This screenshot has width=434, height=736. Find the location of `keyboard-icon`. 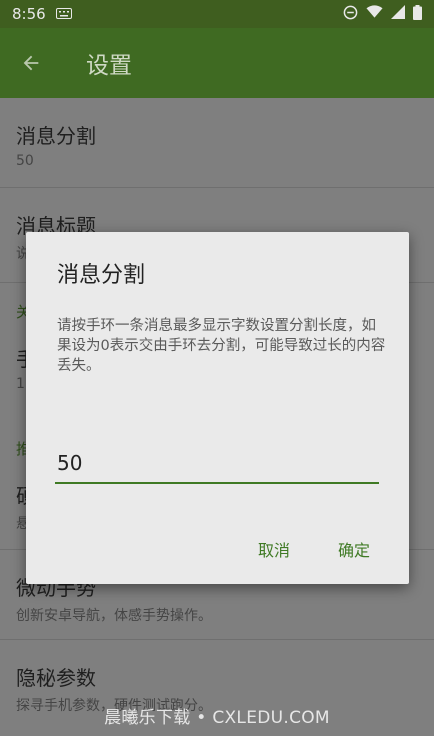

keyboard-icon is located at coordinates (63, 14).